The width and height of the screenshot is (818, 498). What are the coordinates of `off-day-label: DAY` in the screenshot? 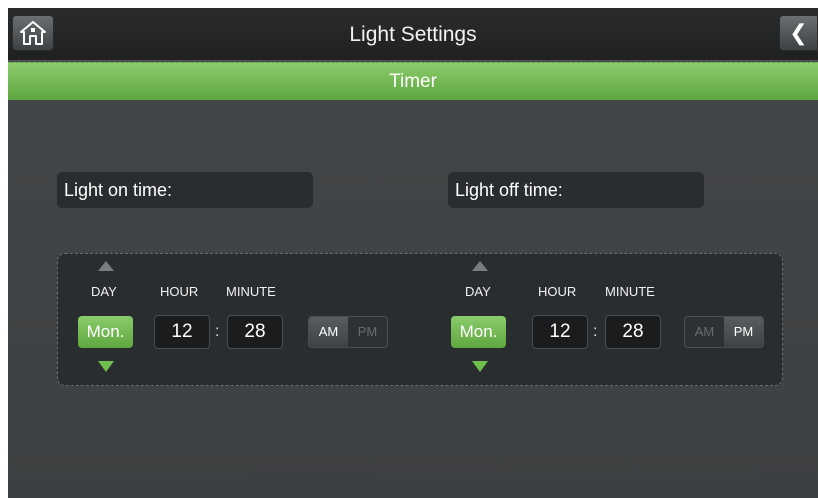 It's located at (478, 291).